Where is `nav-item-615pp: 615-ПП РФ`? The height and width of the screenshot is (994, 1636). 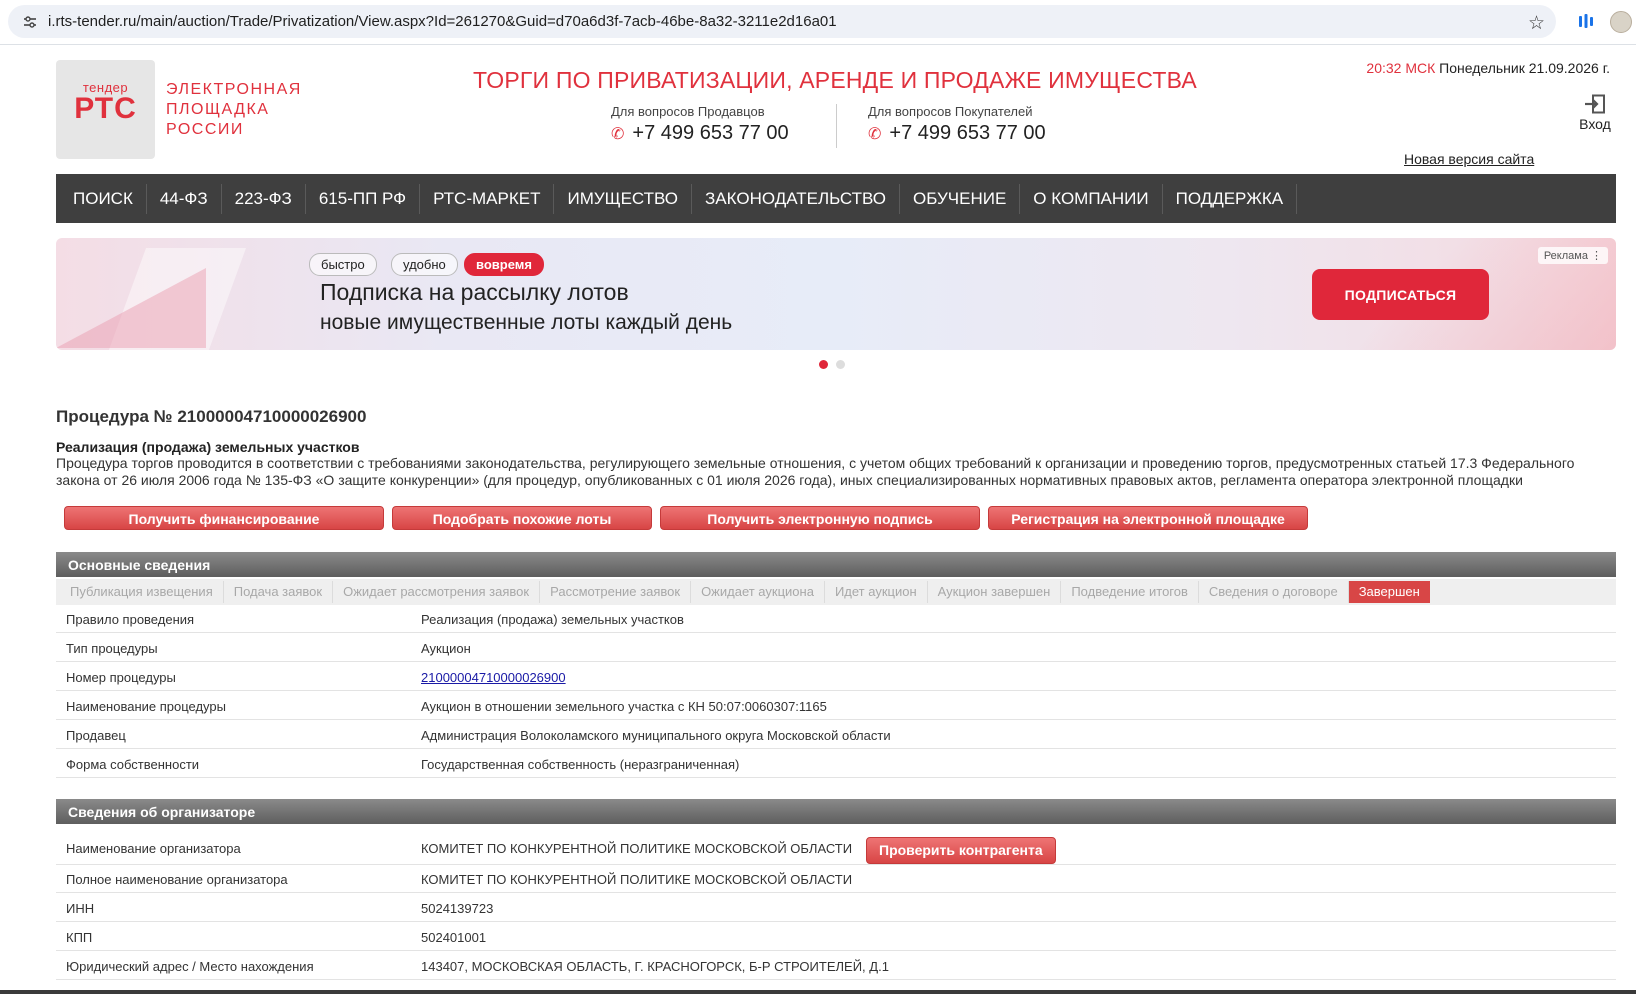
nav-item-615pp: 615-ПП РФ is located at coordinates (363, 198).